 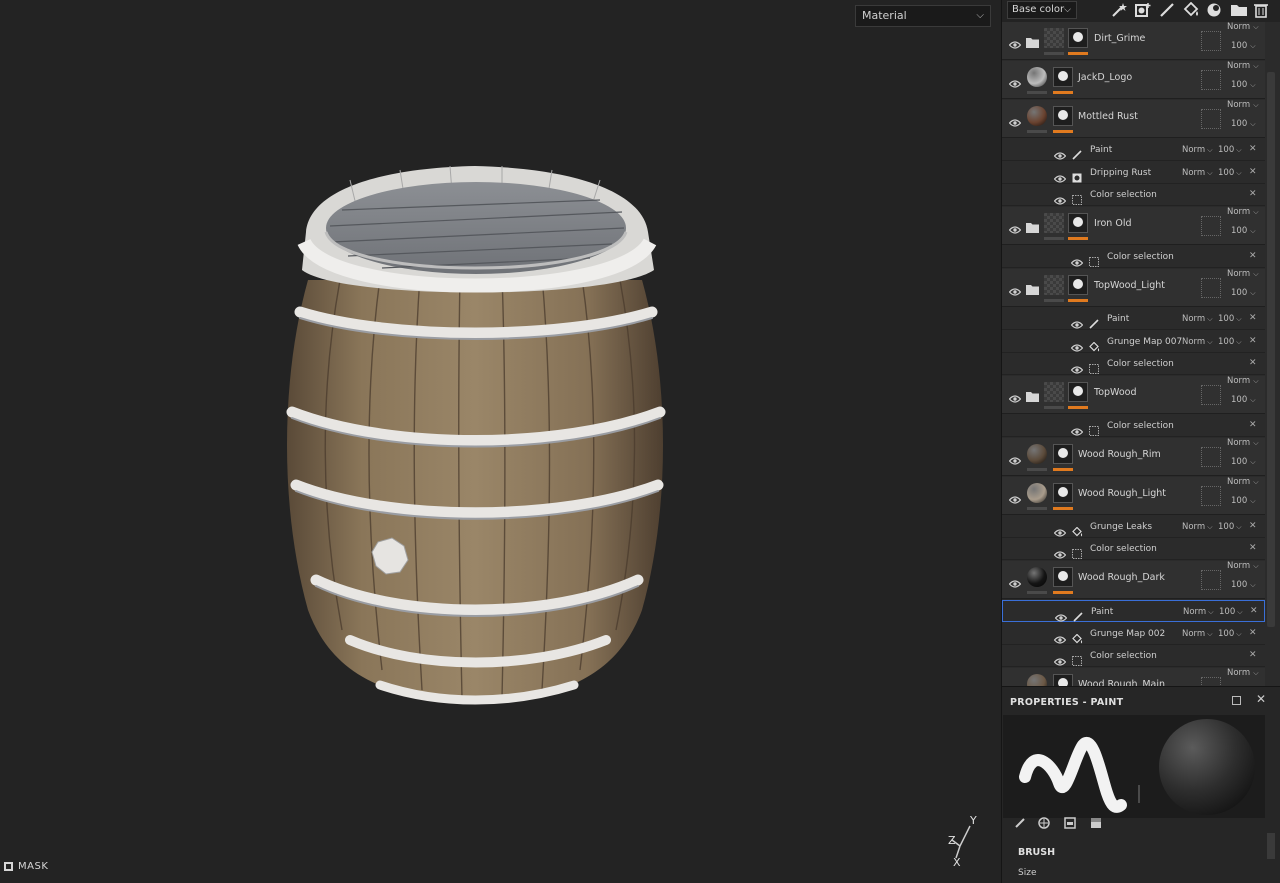 I want to click on magic-wand-icon, so click(x=1119, y=10).